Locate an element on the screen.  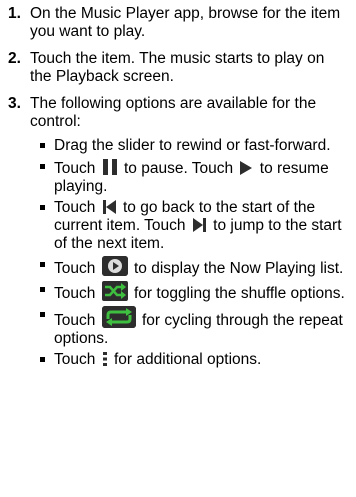
previous-track-icon is located at coordinates (109, 207).